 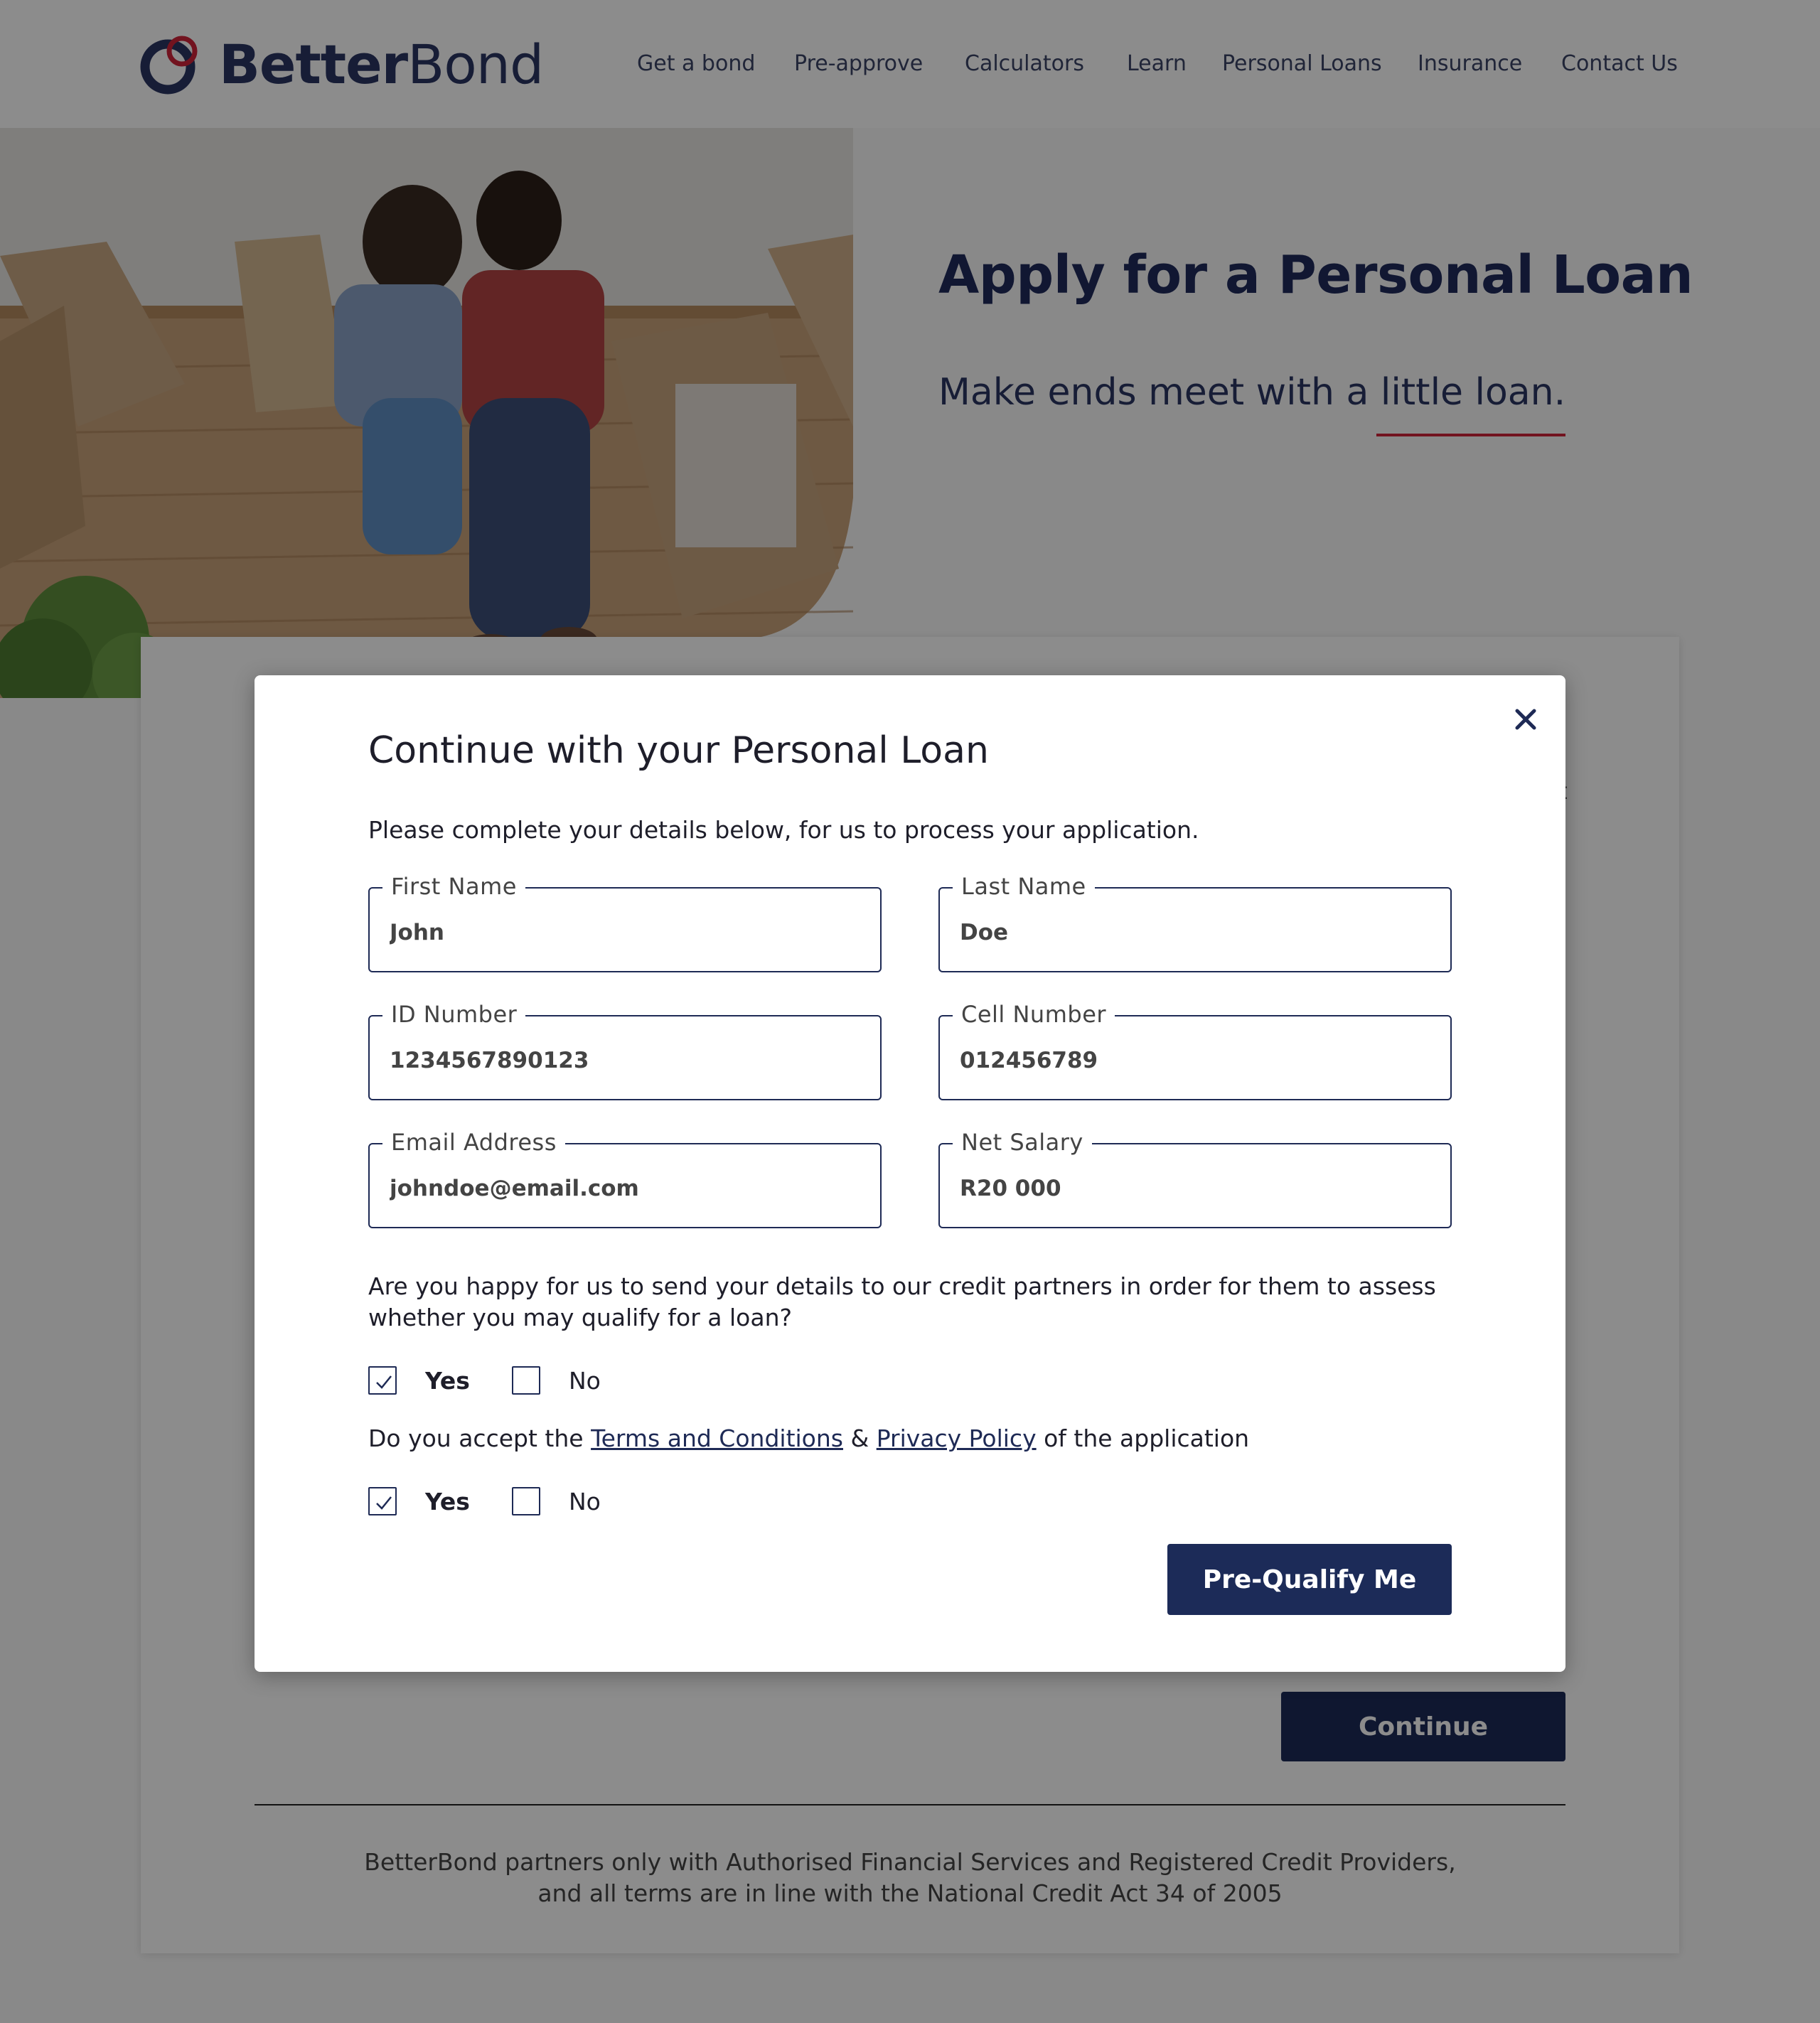 What do you see at coordinates (1023, 1142) in the screenshot?
I see `net-salary-label: Net Salary` at bounding box center [1023, 1142].